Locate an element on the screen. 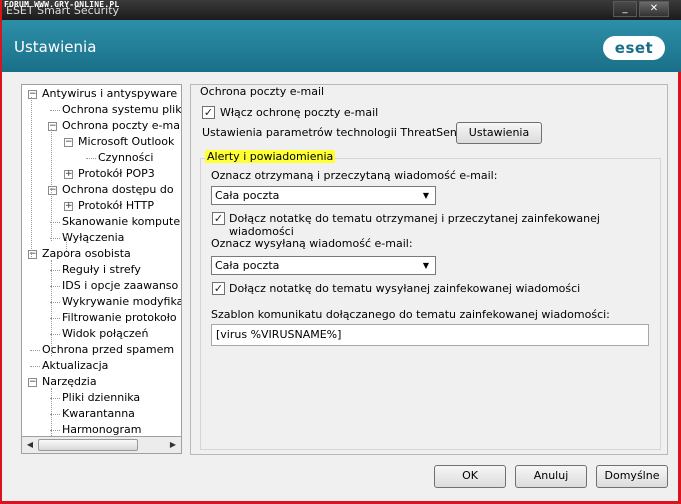 This screenshot has width=681, height=504. enable-email-protection-label: Włącz ochronę poczty e-mail is located at coordinates (299, 112).